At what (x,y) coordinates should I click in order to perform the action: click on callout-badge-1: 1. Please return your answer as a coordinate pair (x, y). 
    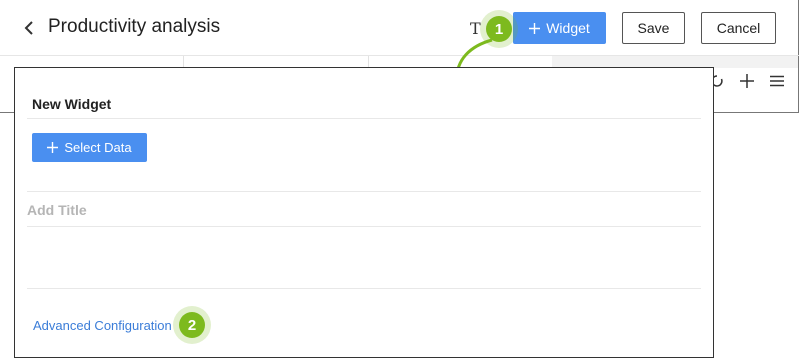
    Looking at the image, I should click on (499, 29).